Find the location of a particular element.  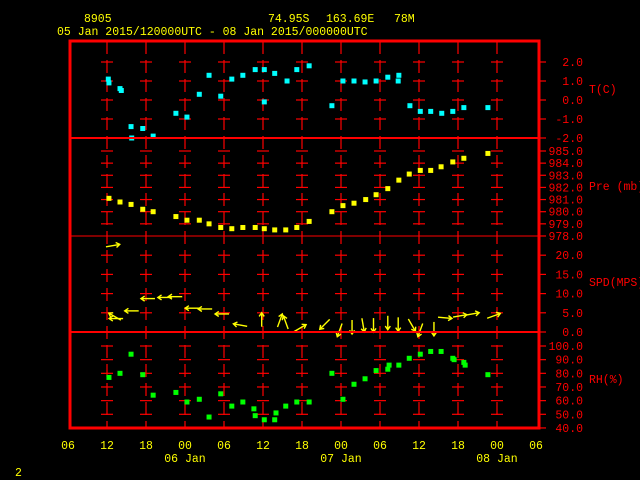

x-day-label: 06 Jan is located at coordinates (184, 459).